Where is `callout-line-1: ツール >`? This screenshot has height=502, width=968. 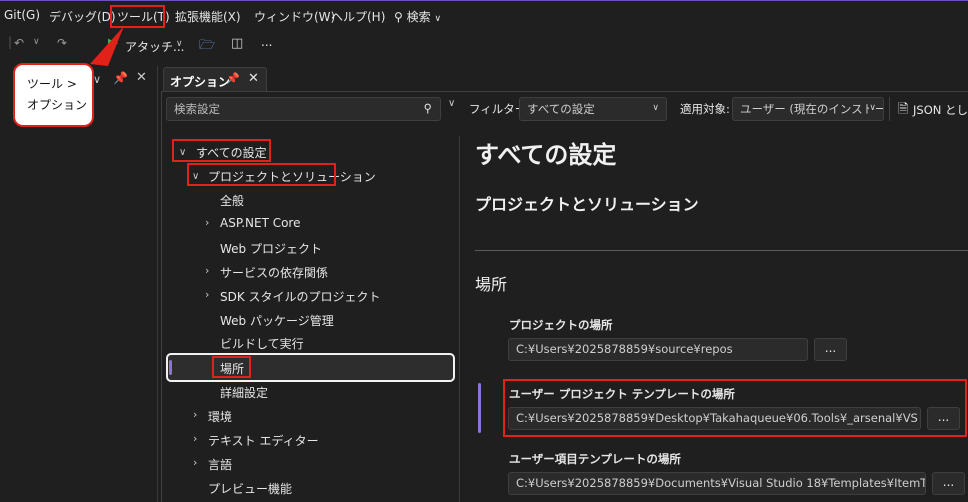
callout-line-1: ツール > is located at coordinates (52, 84).